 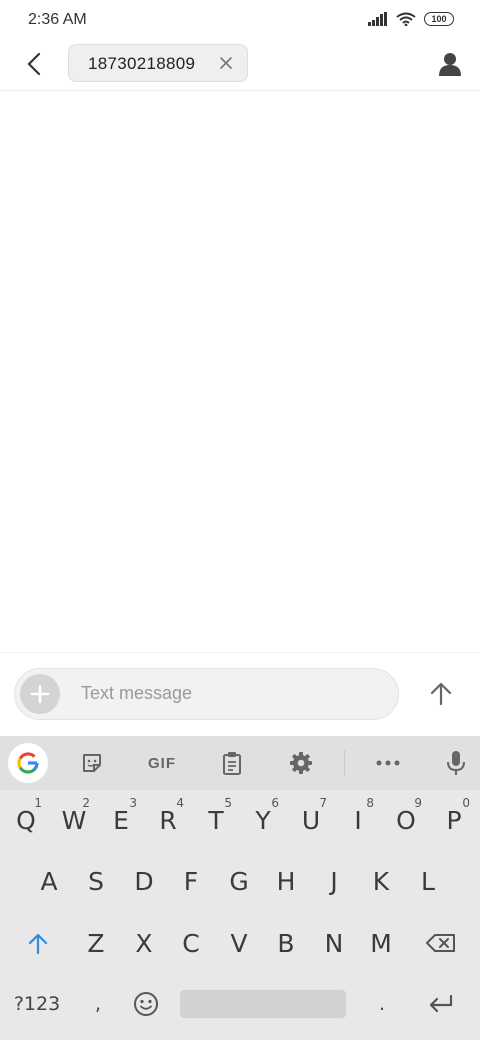 I want to click on microphone-icon, so click(x=456, y=763).